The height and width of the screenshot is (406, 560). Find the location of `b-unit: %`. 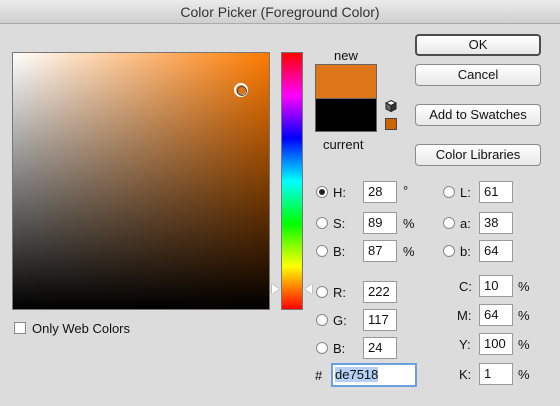

b-unit: % is located at coordinates (409, 251).